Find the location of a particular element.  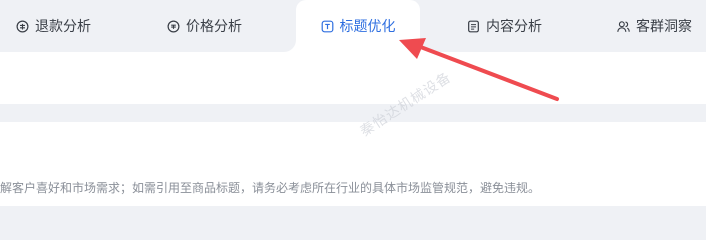

tab-title-optimization: 标题优化 is located at coordinates (358, 26).